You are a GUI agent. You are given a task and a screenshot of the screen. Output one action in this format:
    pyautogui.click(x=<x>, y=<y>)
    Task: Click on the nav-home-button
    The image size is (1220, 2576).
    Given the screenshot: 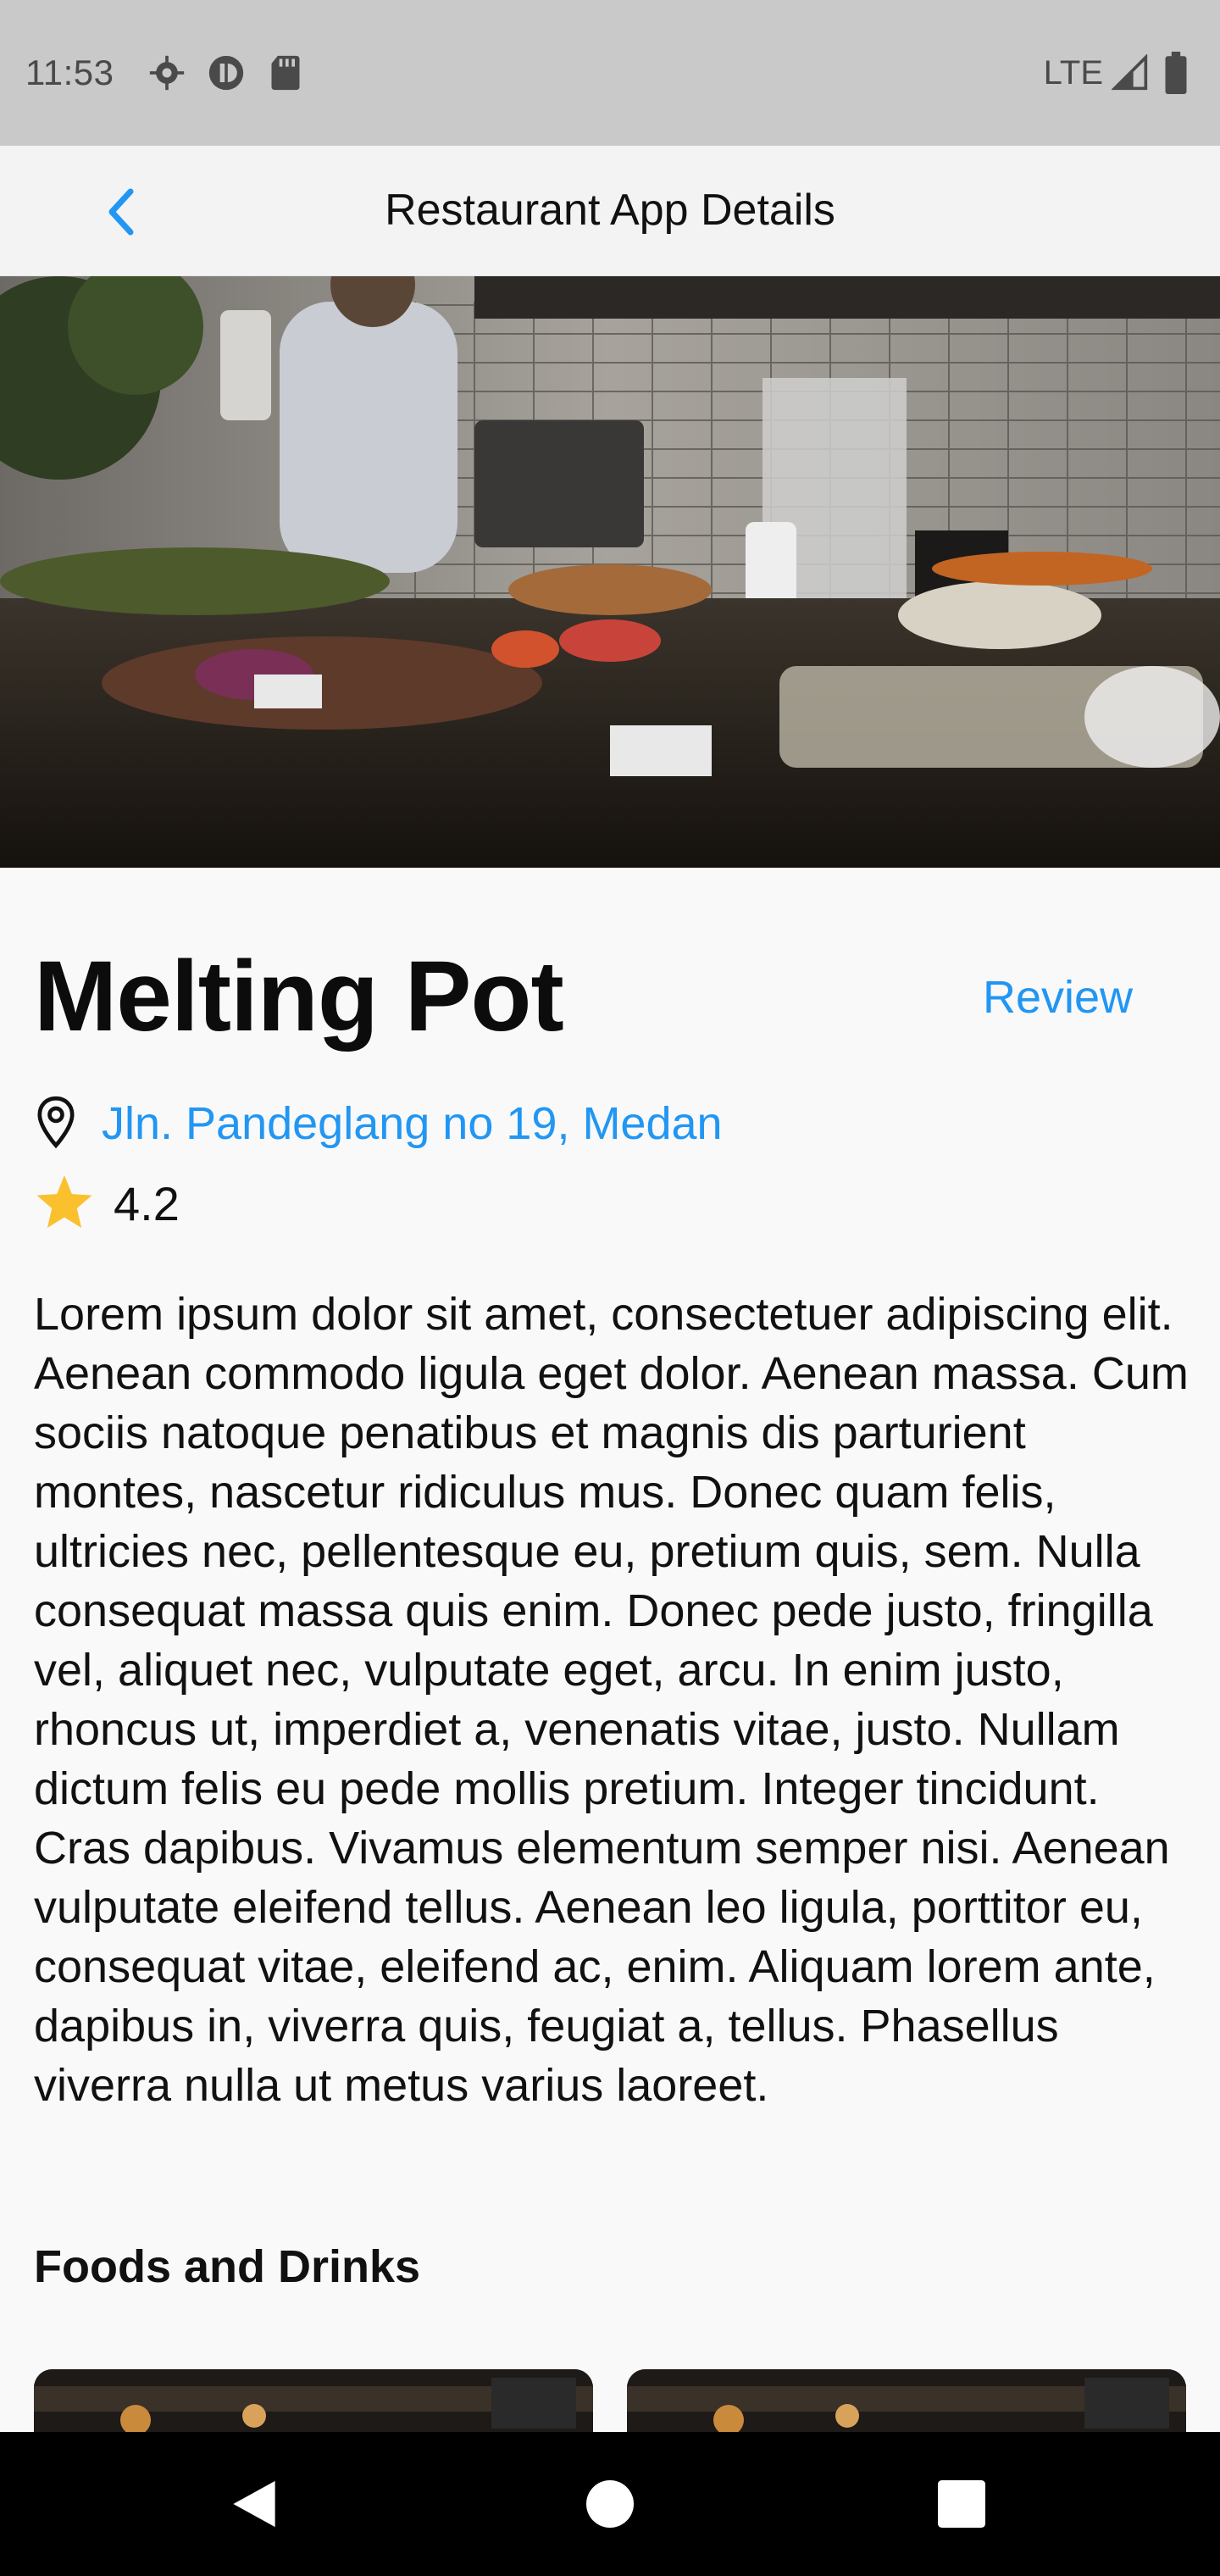 What is the action you would take?
    pyautogui.click(x=610, y=2504)
    